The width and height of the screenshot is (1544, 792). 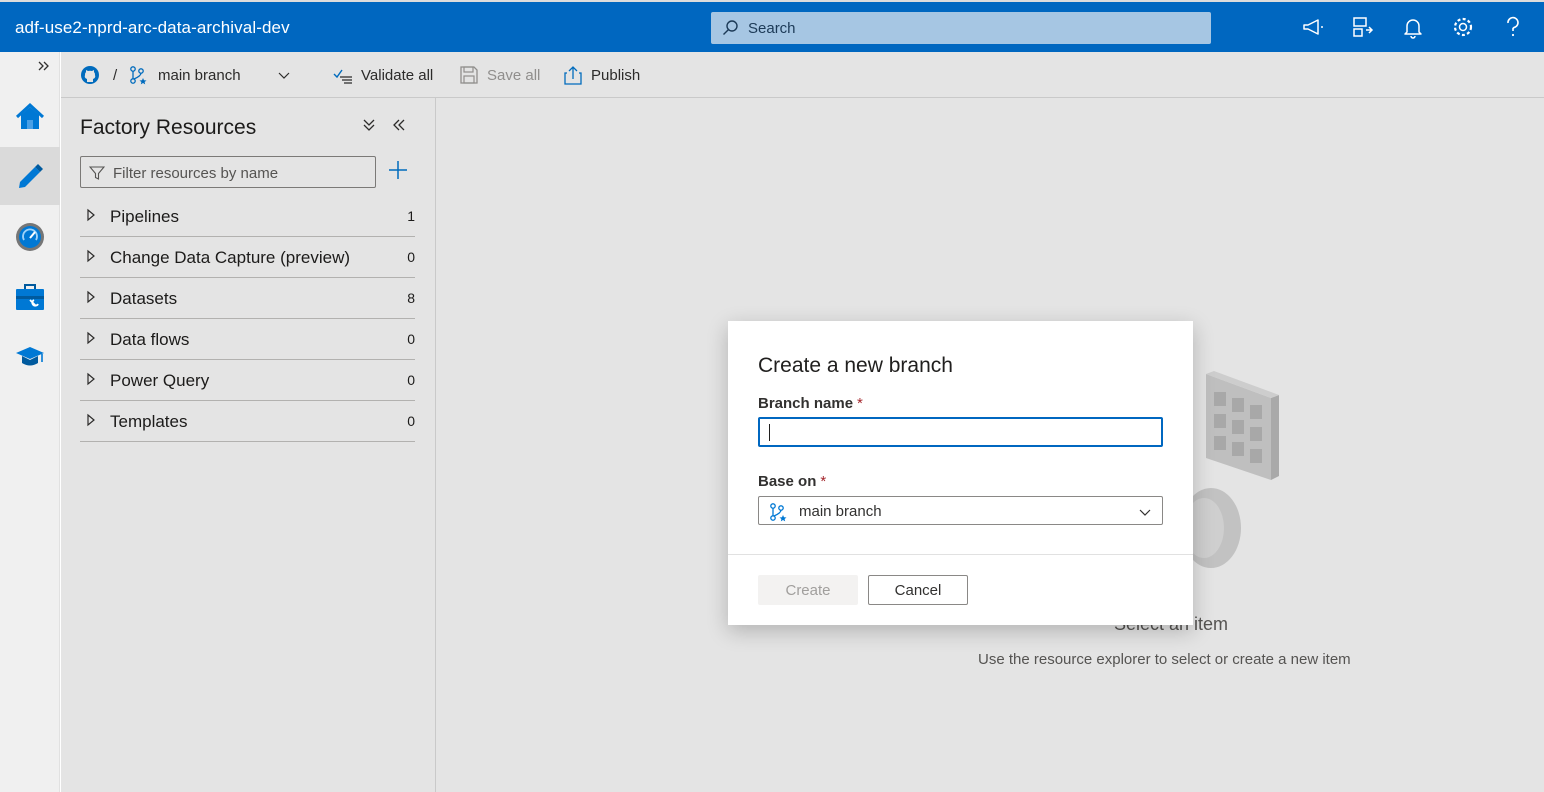 What do you see at coordinates (840, 511) in the screenshot?
I see `base-on-value: main branch` at bounding box center [840, 511].